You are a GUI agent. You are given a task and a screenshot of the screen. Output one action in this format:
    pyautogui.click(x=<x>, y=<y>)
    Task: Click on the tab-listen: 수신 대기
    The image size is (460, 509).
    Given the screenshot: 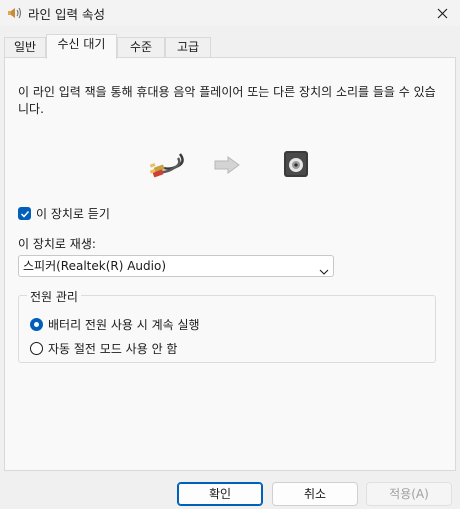 What is the action you would take?
    pyautogui.click(x=81, y=46)
    